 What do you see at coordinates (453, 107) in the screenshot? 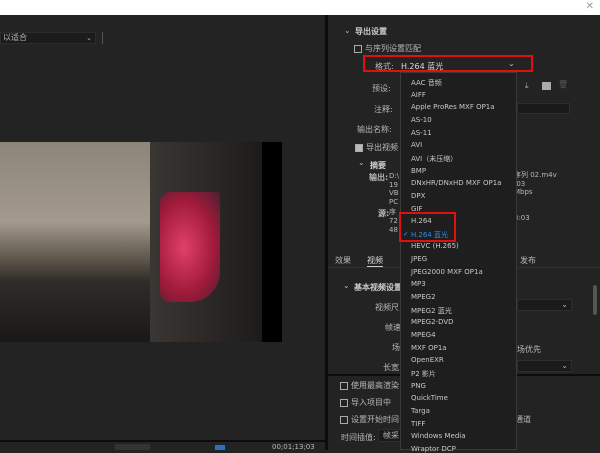
I see `format-option: Apple ProRes MXF OP1a` at bounding box center [453, 107].